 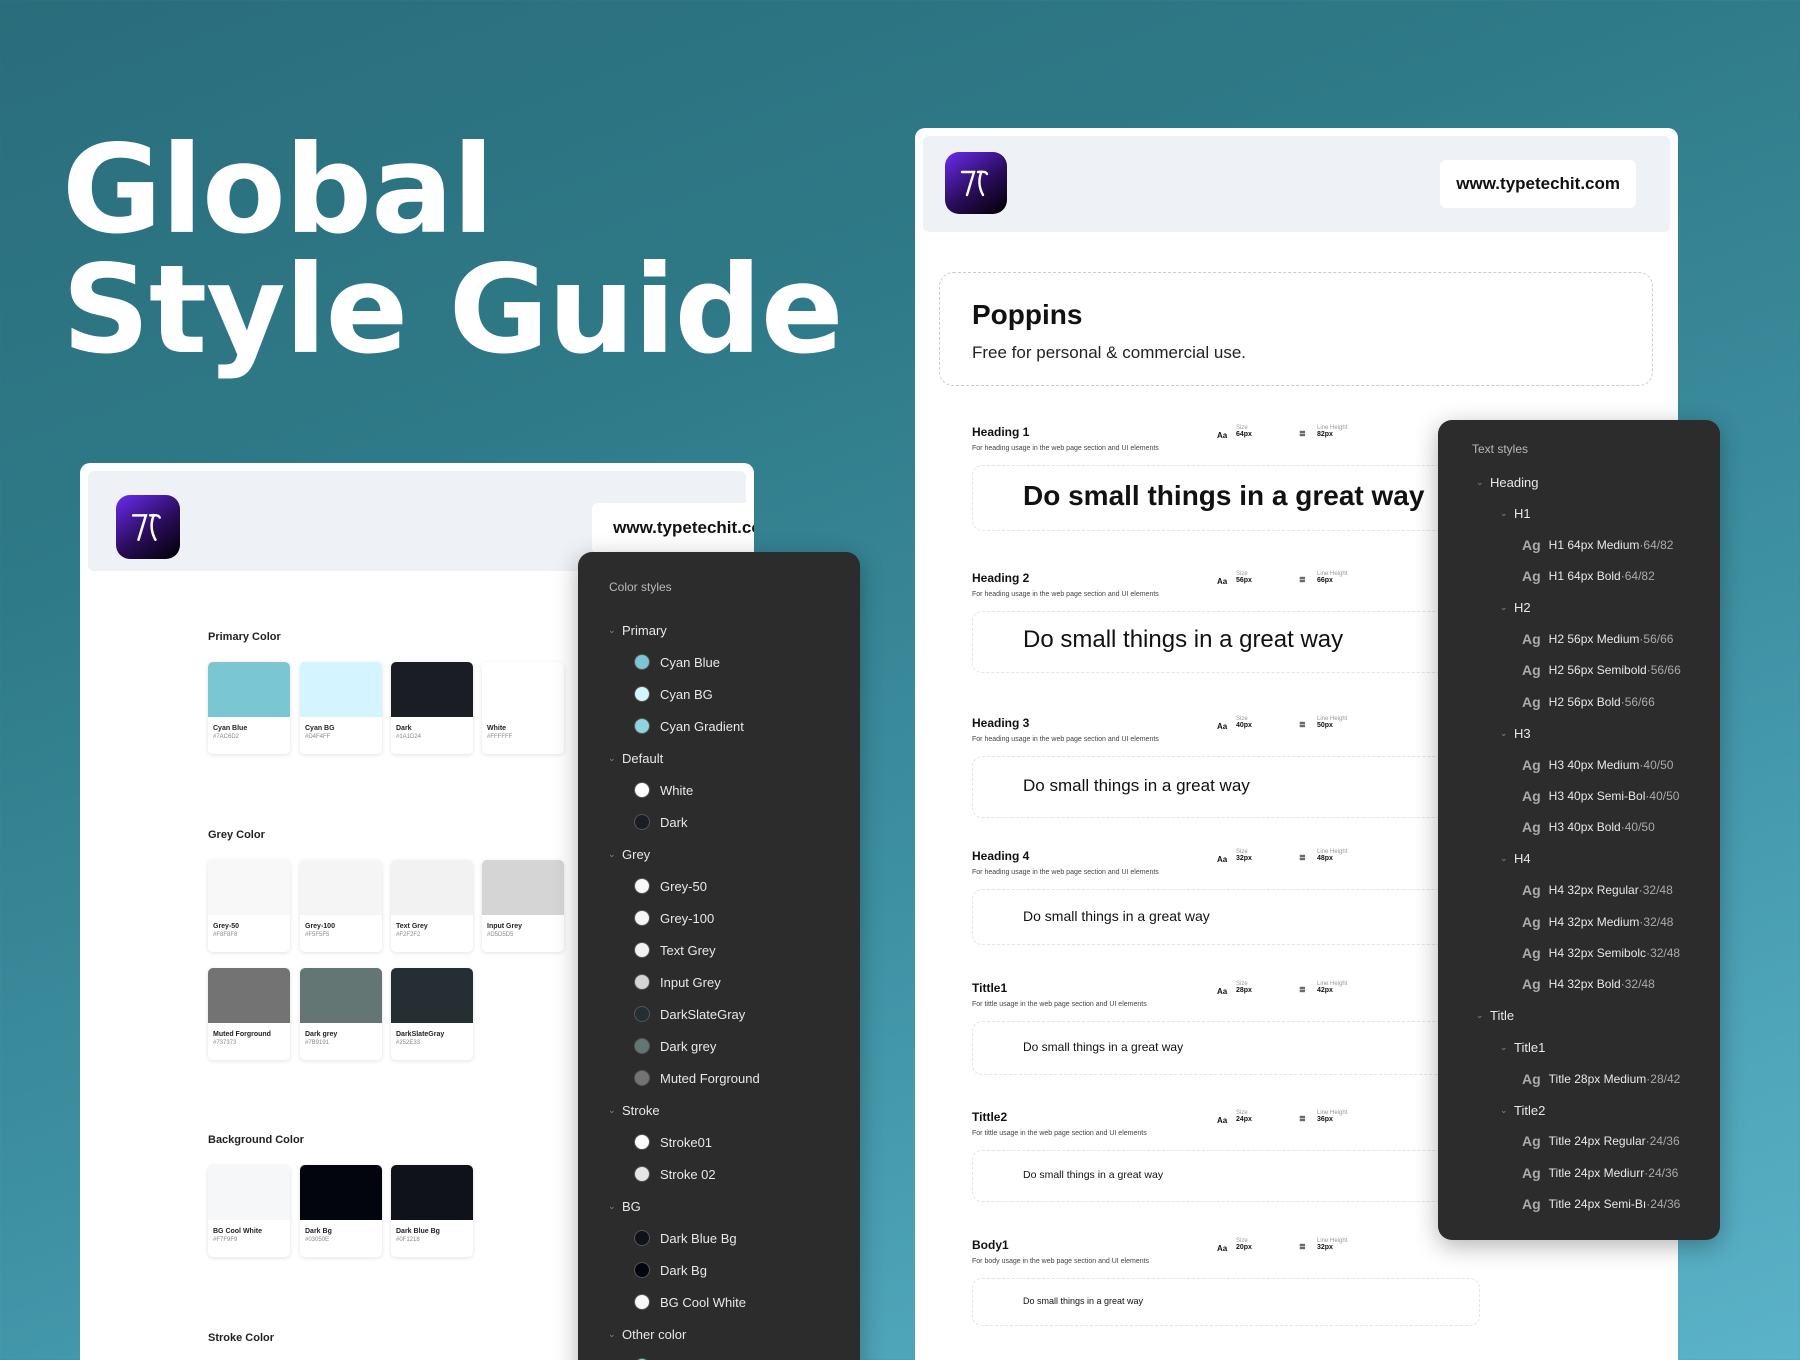 I want to click on color-group-row: ⌄ Primary, so click(x=637, y=630).